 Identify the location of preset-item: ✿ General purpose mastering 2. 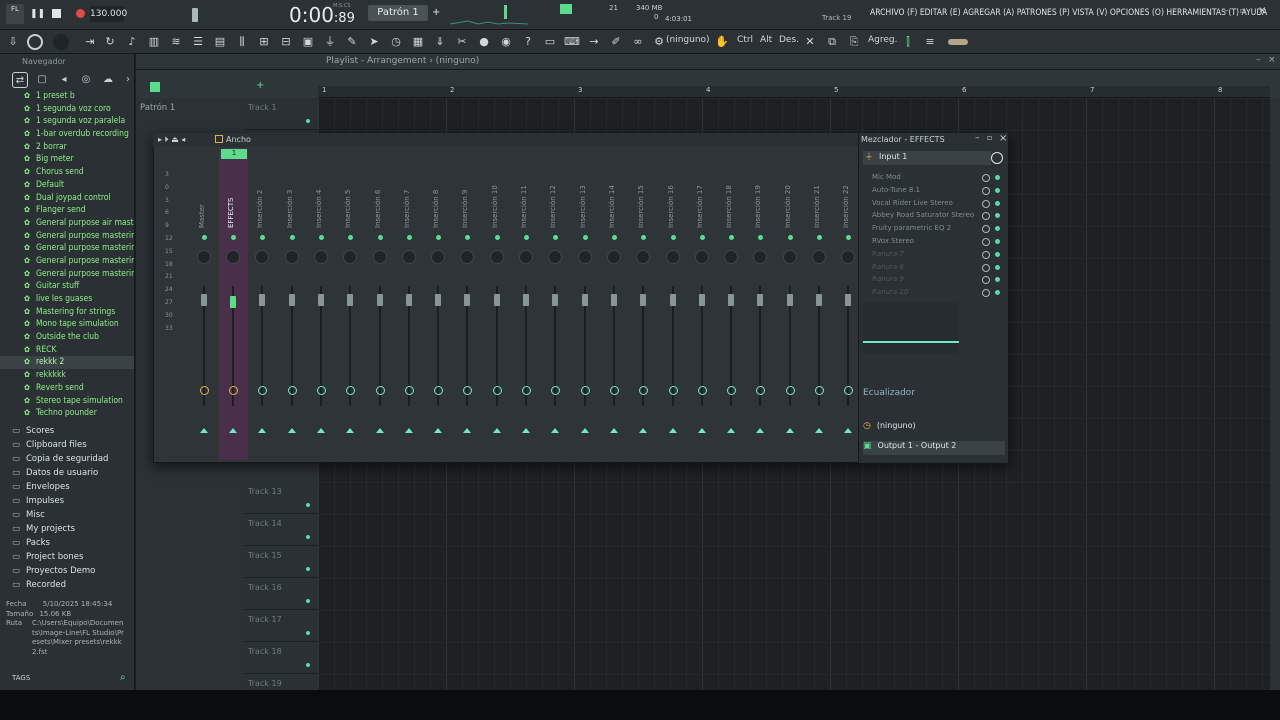
(67, 236).